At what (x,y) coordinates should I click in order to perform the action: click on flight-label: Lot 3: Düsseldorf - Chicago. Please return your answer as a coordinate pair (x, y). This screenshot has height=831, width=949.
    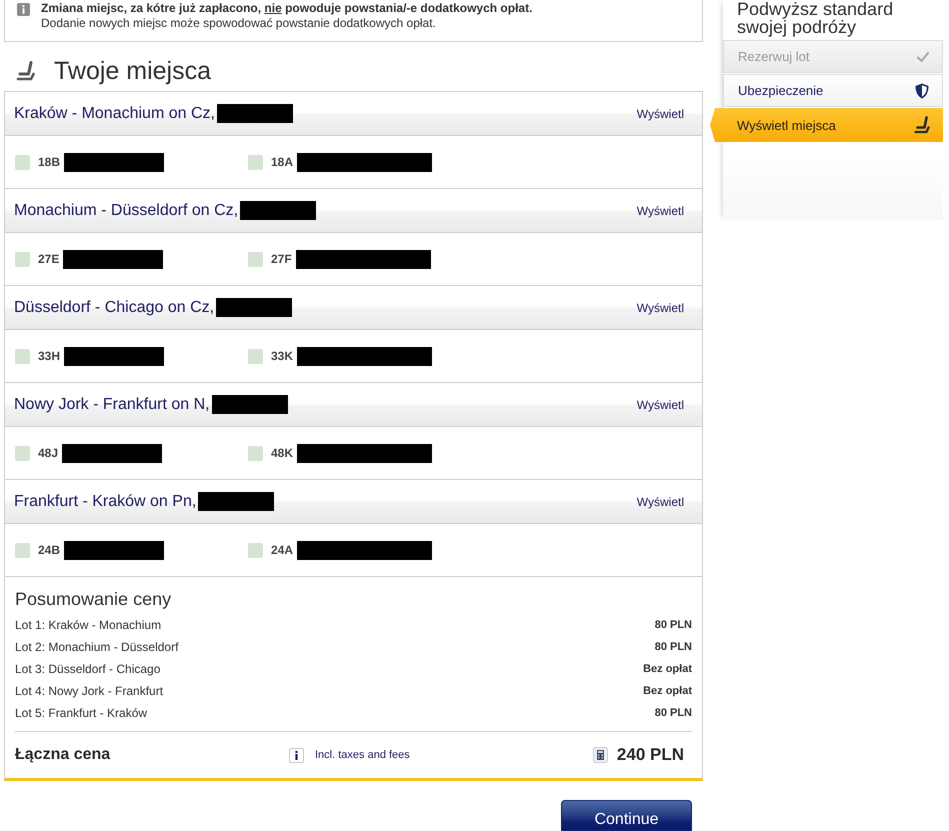
    Looking at the image, I should click on (87, 669).